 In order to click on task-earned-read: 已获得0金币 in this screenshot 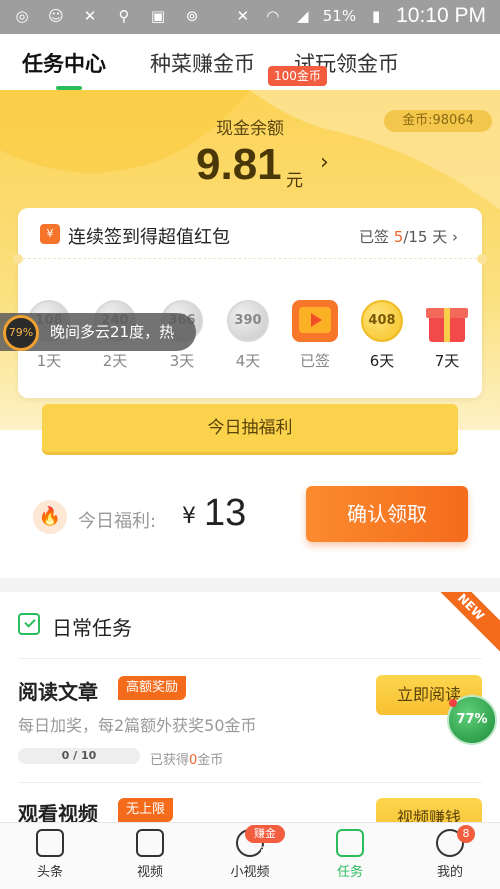, I will do `click(186, 758)`.